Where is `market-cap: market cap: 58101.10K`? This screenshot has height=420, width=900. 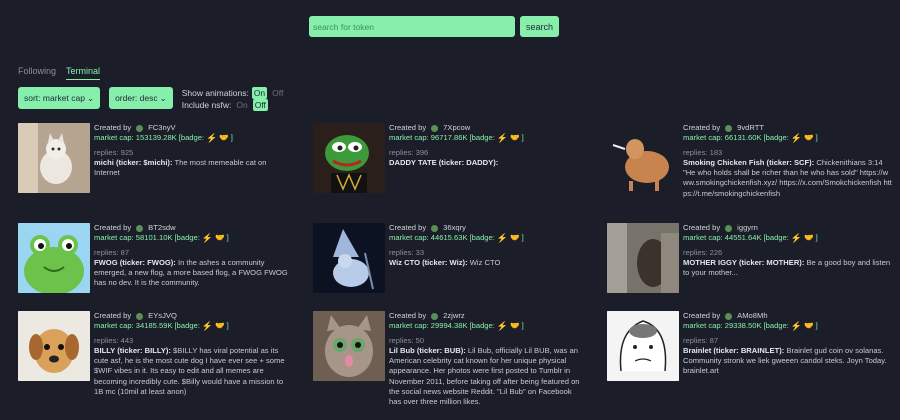 market-cap: market cap: 58101.10K is located at coordinates (133, 238).